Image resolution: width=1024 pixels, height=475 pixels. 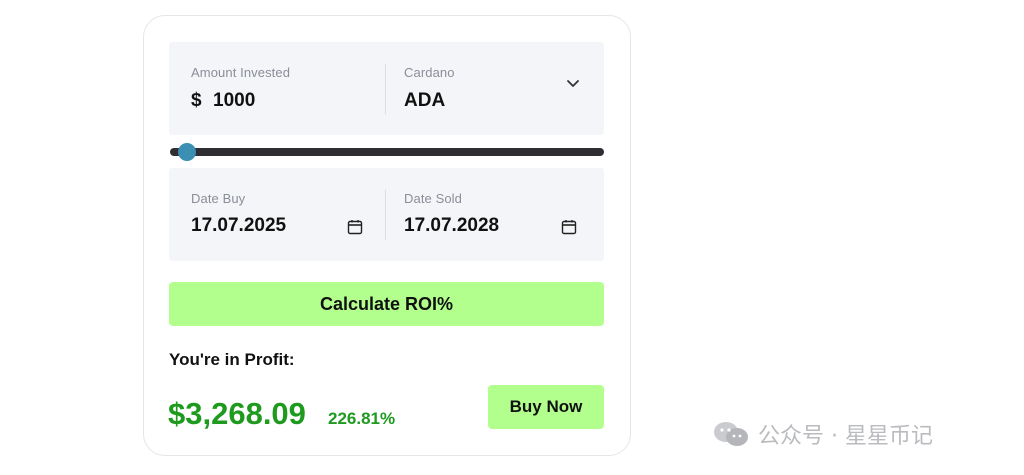 What do you see at coordinates (499, 88) in the screenshot?
I see `coin-select: Cardano ADA` at bounding box center [499, 88].